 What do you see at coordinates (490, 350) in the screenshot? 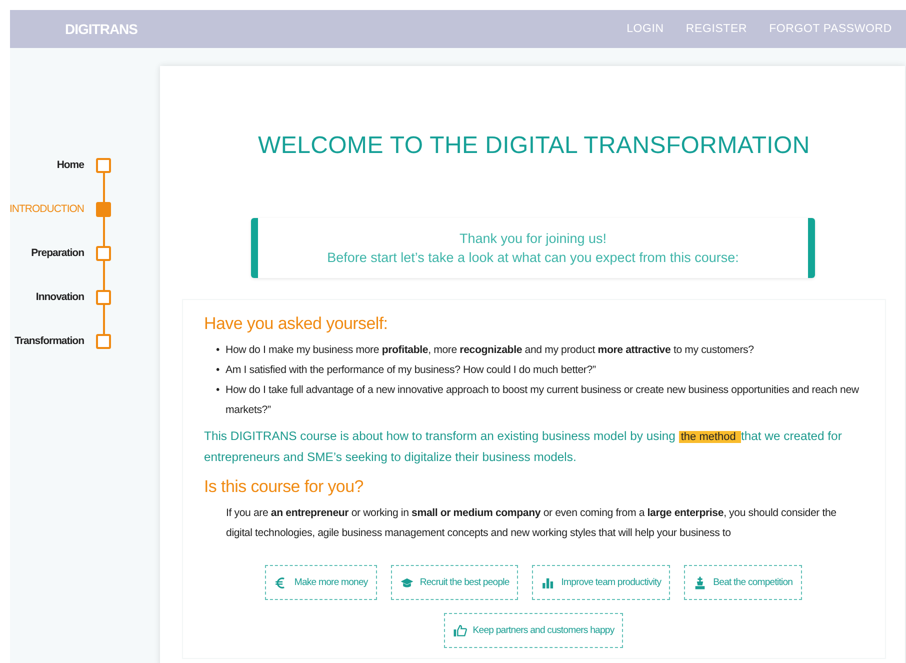
I see `bullet-item: How do I make my business more profitable, more recognizable and my product more attractive to my customers?` at bounding box center [490, 350].